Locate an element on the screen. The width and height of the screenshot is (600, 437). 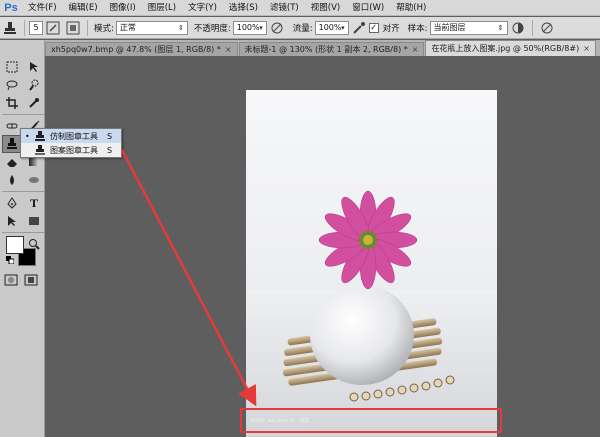
eyedropper-tool-icon is located at coordinates (34, 103).